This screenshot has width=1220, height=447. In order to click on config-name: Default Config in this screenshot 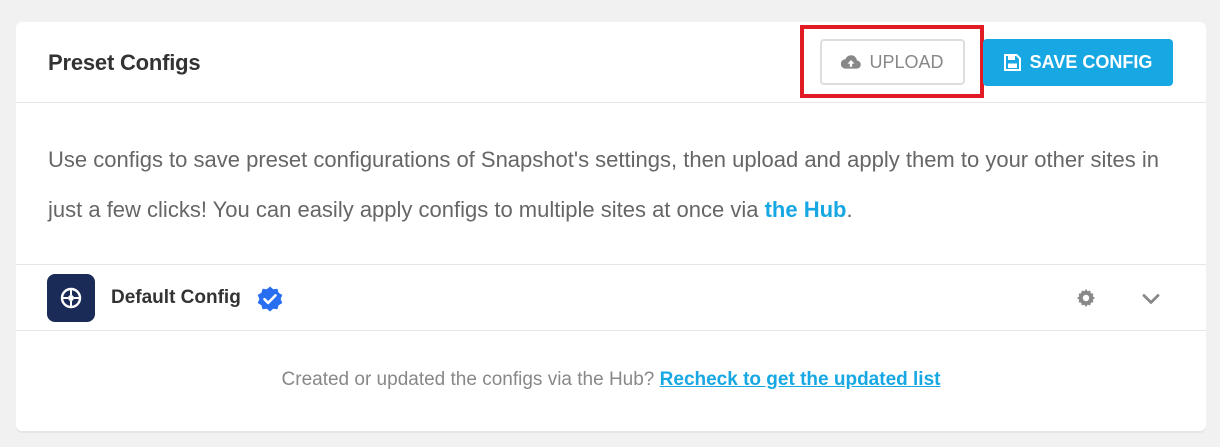, I will do `click(176, 297)`.